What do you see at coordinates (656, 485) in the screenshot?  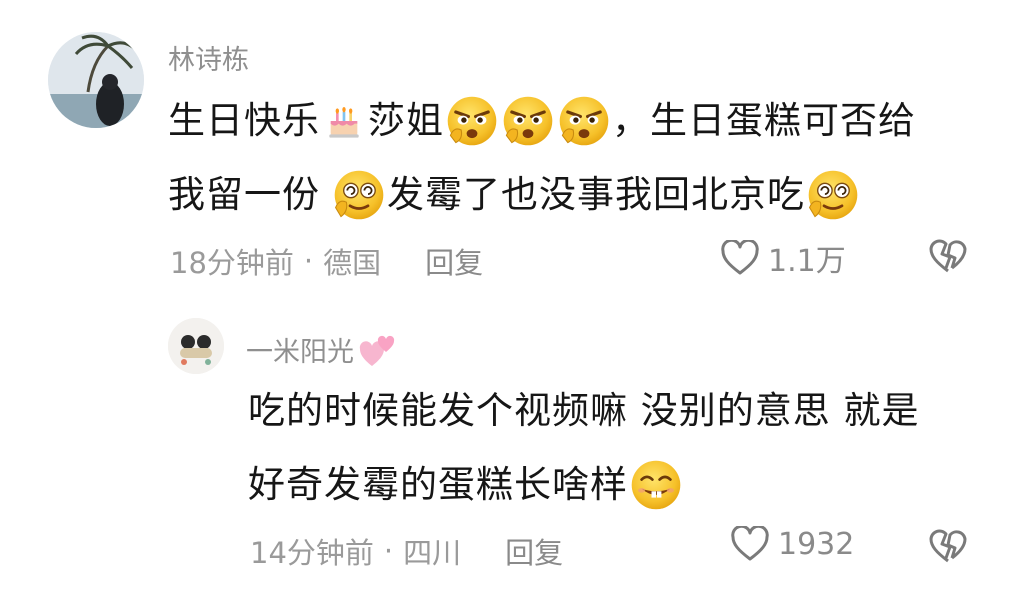 I see `buck-tooth-grin-icon` at bounding box center [656, 485].